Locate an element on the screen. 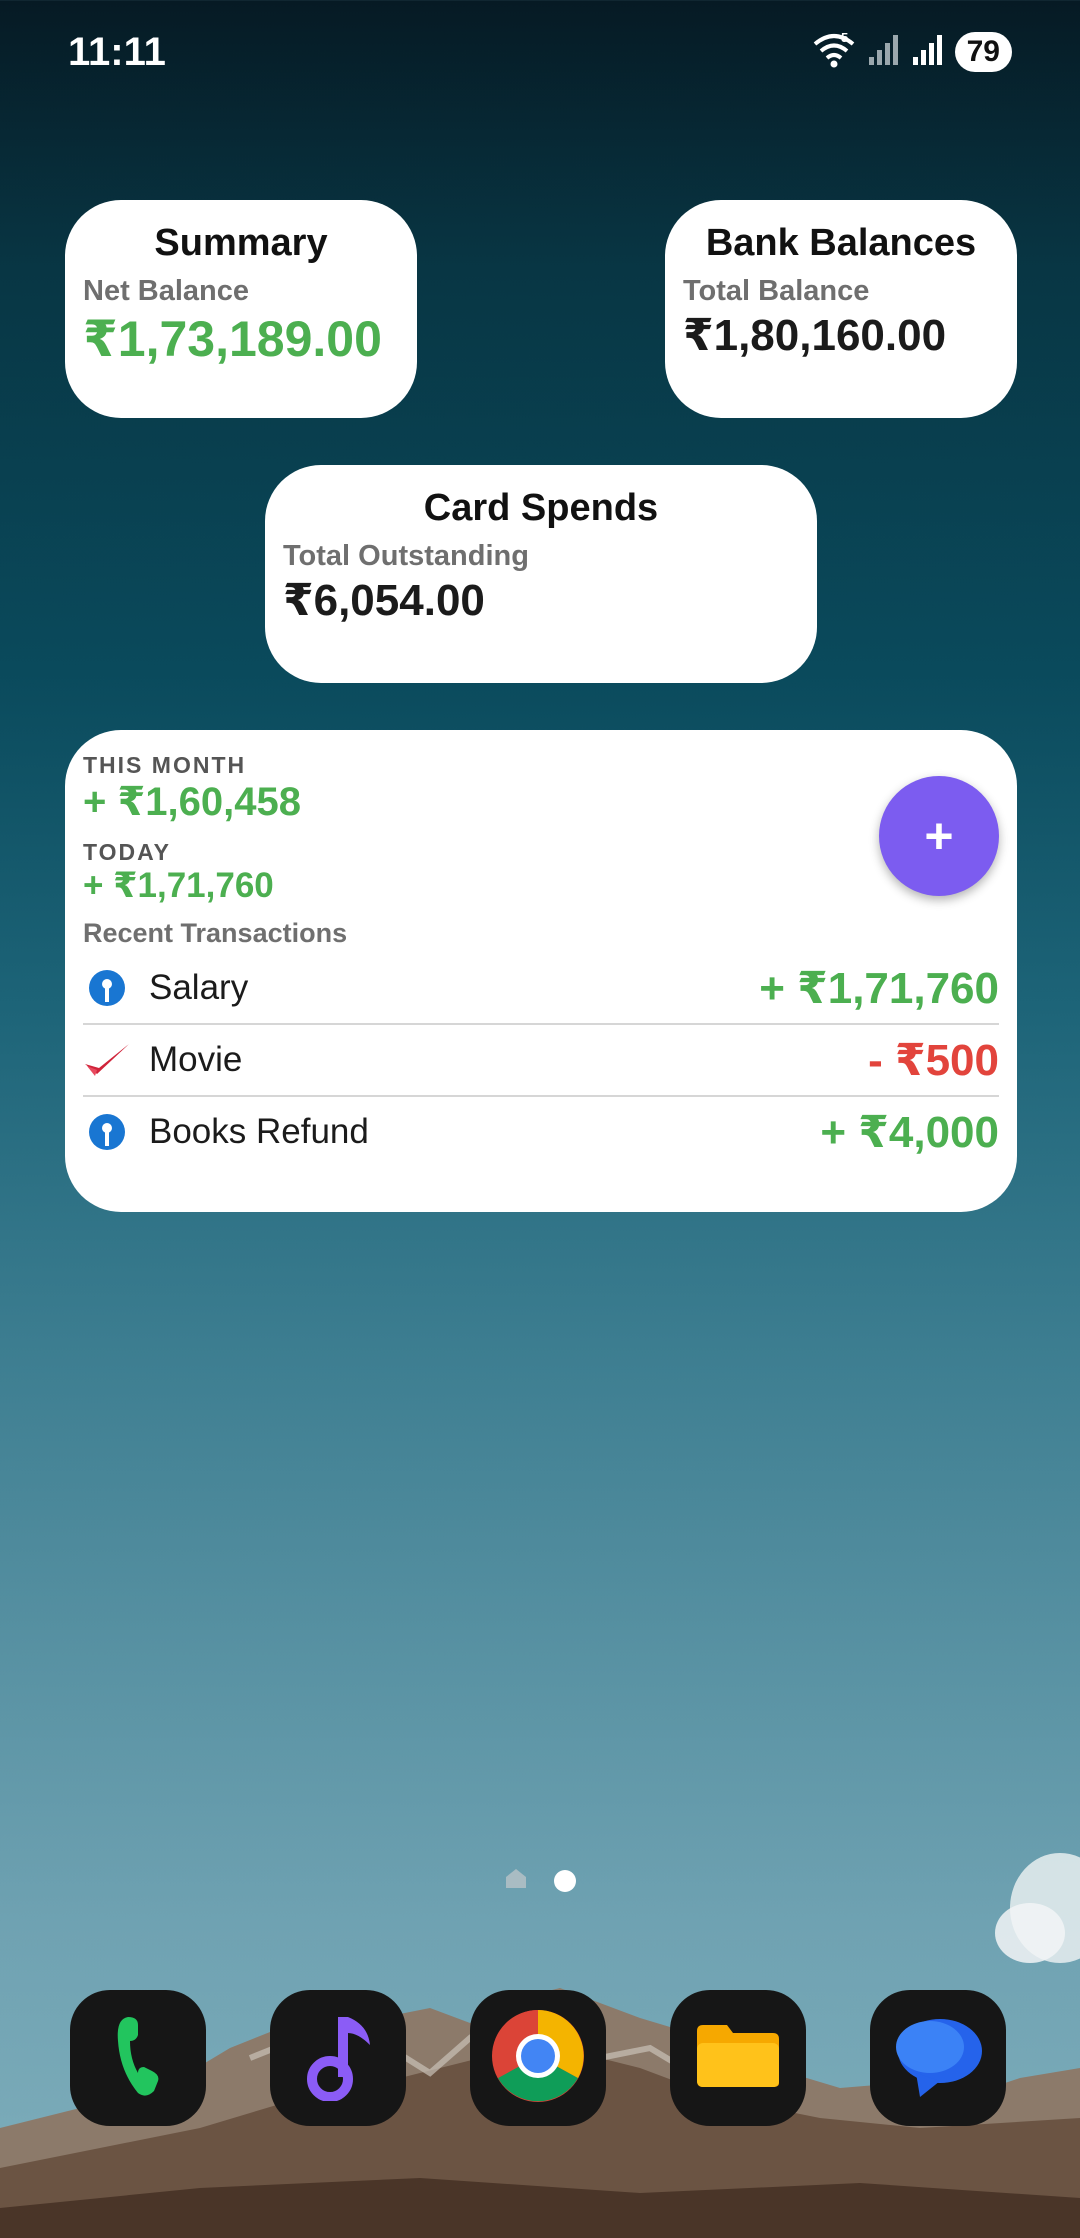 This screenshot has width=1080, height=2238. bank-balances-widget: Bank Balances Total Balance ₹1,80,160.00 is located at coordinates (841, 309).